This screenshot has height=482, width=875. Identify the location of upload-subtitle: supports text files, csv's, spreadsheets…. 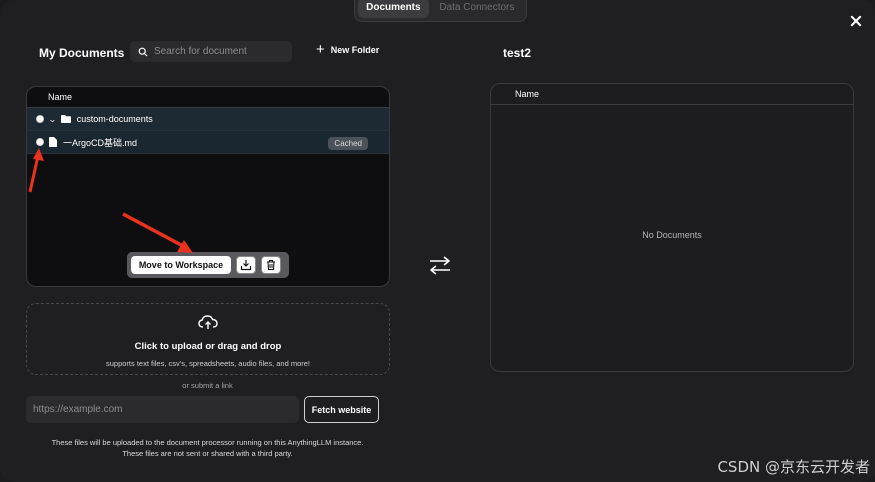
(208, 363).